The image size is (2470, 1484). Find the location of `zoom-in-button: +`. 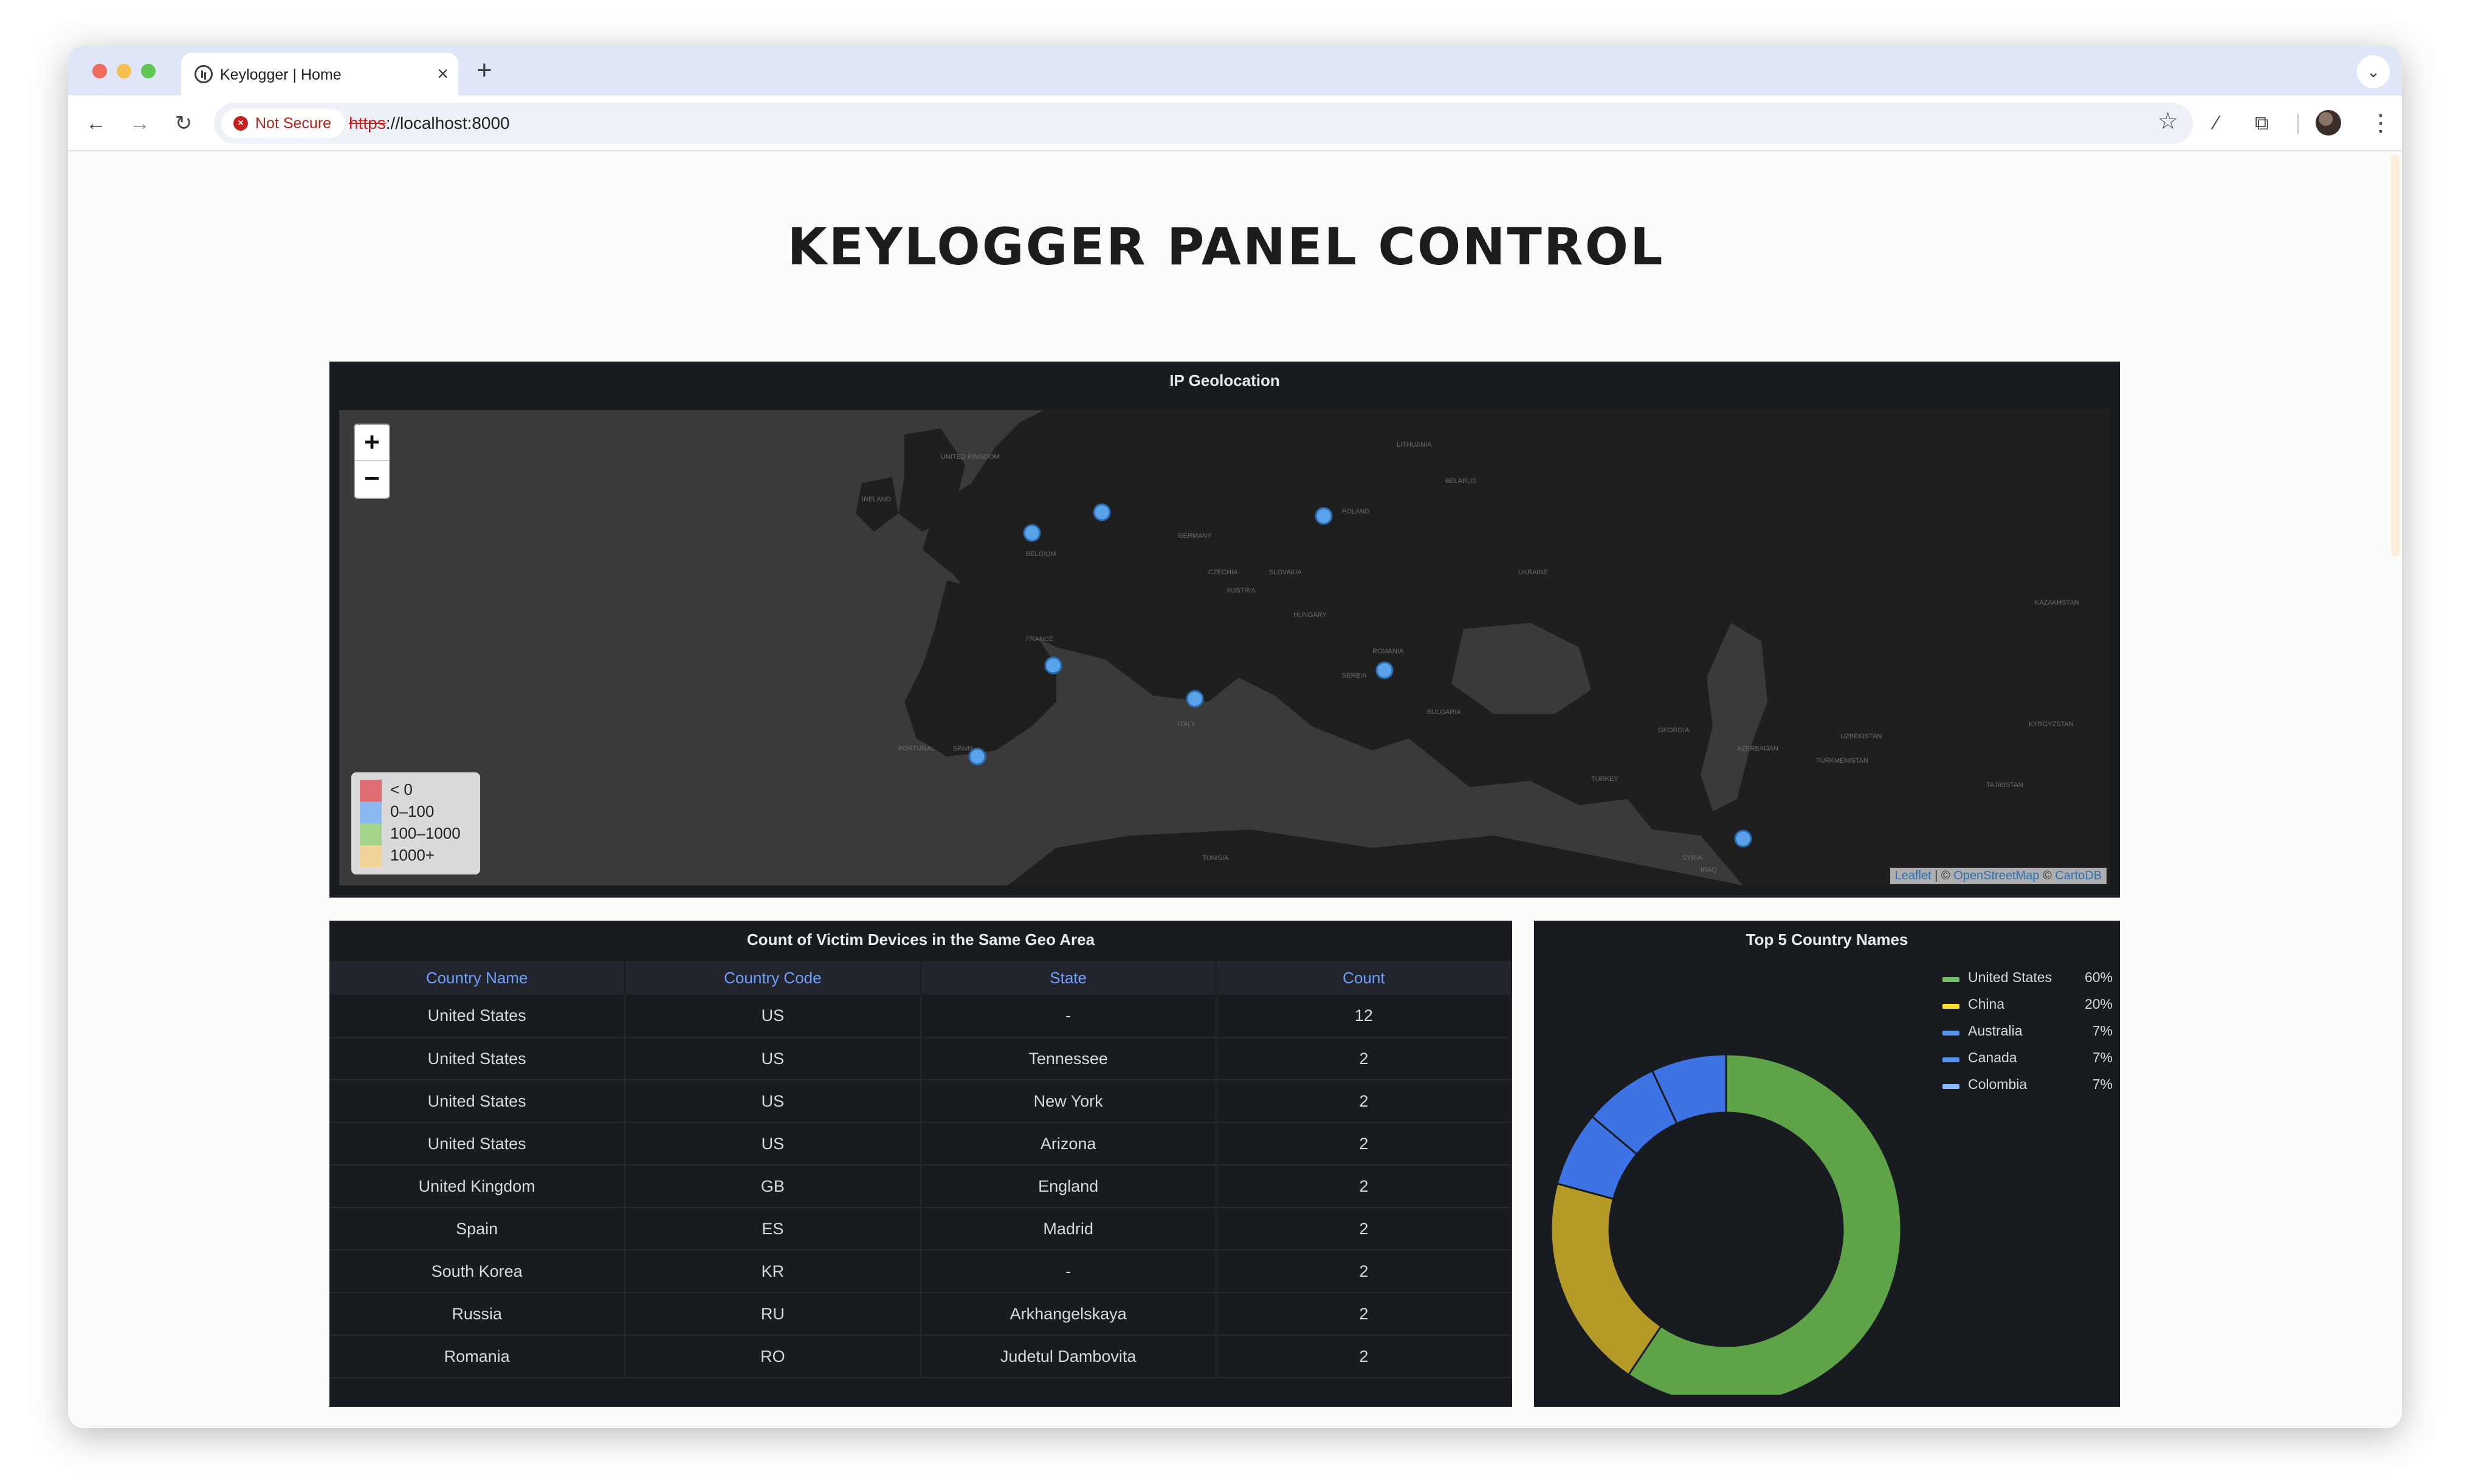

zoom-in-button: + is located at coordinates (372, 443).